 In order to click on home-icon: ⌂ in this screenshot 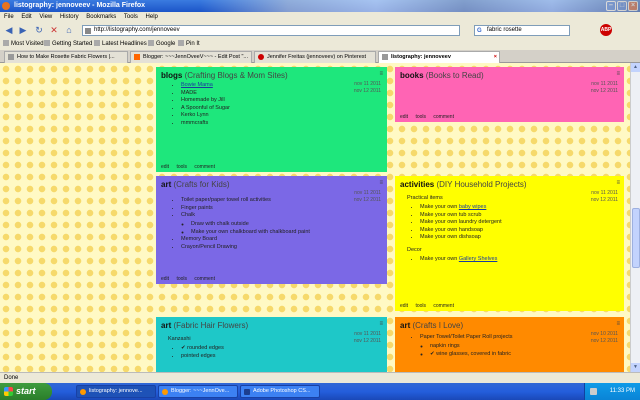, I will do `click(69, 30)`.